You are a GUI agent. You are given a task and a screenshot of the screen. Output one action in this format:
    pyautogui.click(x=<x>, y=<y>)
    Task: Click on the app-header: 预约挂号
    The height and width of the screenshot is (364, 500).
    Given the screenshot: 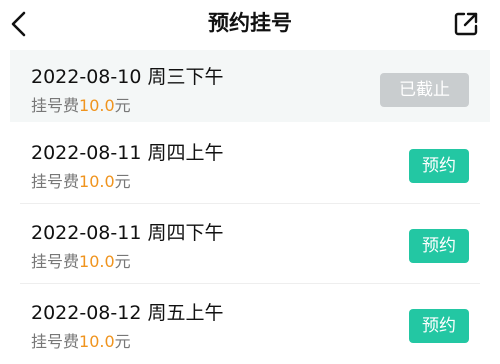 What is the action you would take?
    pyautogui.click(x=250, y=25)
    